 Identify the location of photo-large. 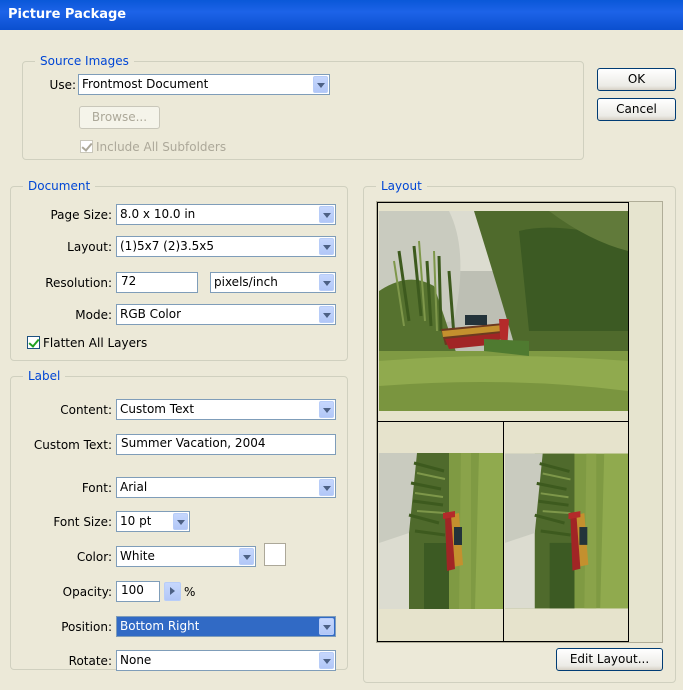
(503, 311).